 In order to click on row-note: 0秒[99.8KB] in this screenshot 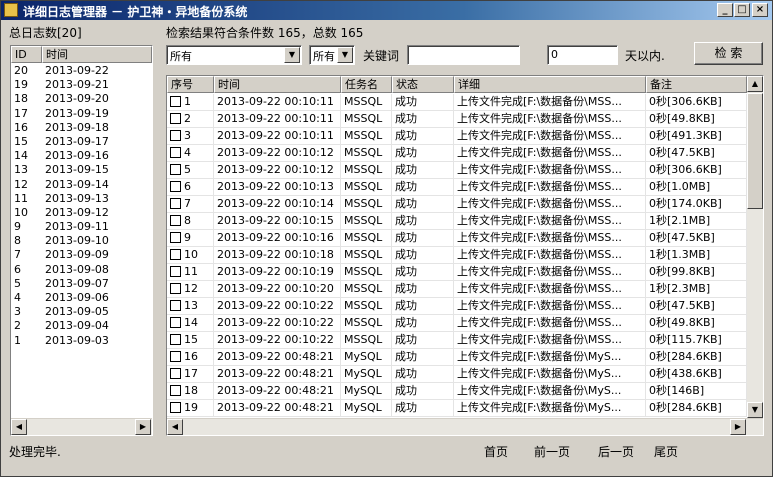, I will do `click(696, 272)`.